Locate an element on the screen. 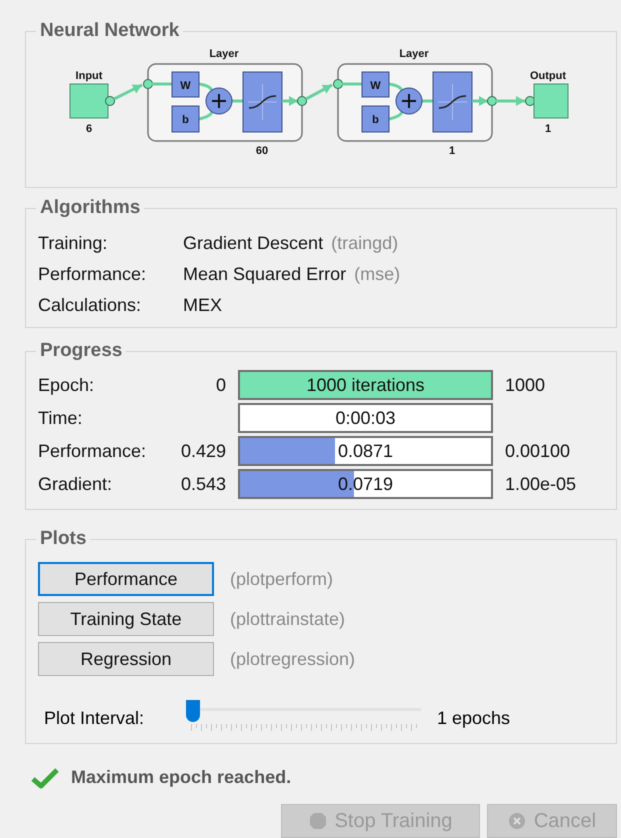 The image size is (621, 838). close-icon is located at coordinates (517, 821).